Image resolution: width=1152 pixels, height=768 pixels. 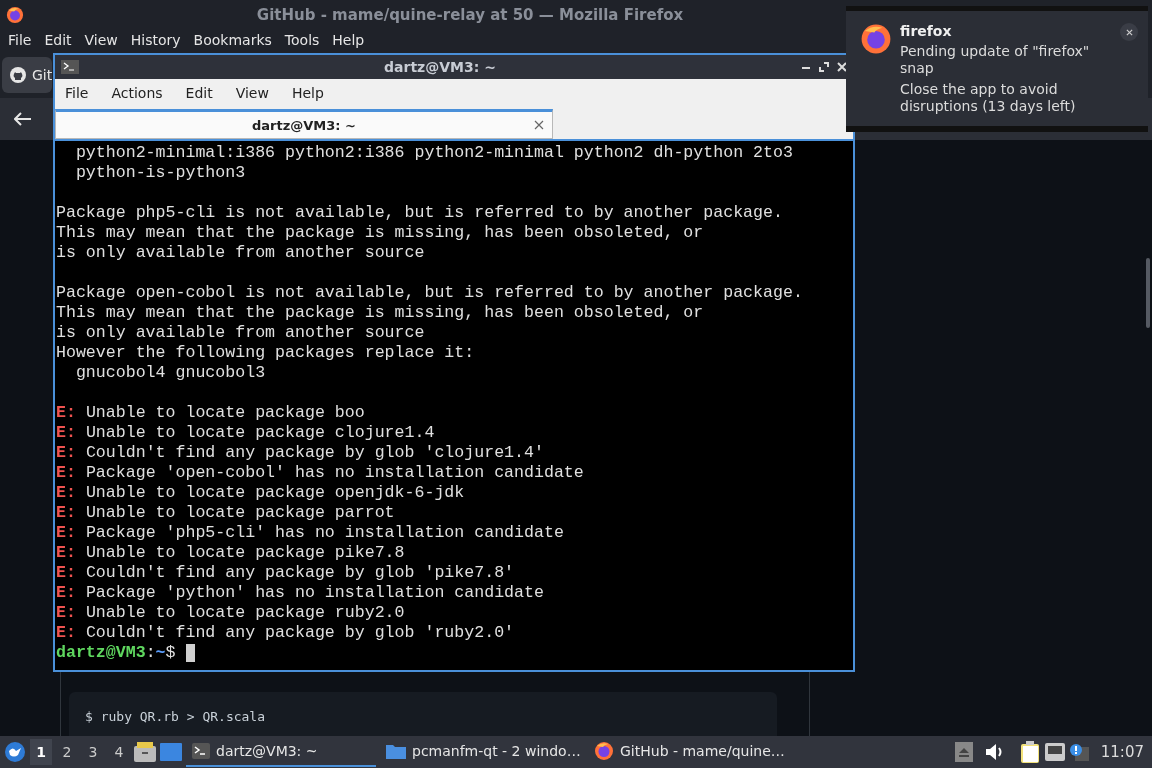 What do you see at coordinates (429, 292) in the screenshot?
I see `terminal-line: Package open-cobol is not available, but is referred to by another package.` at bounding box center [429, 292].